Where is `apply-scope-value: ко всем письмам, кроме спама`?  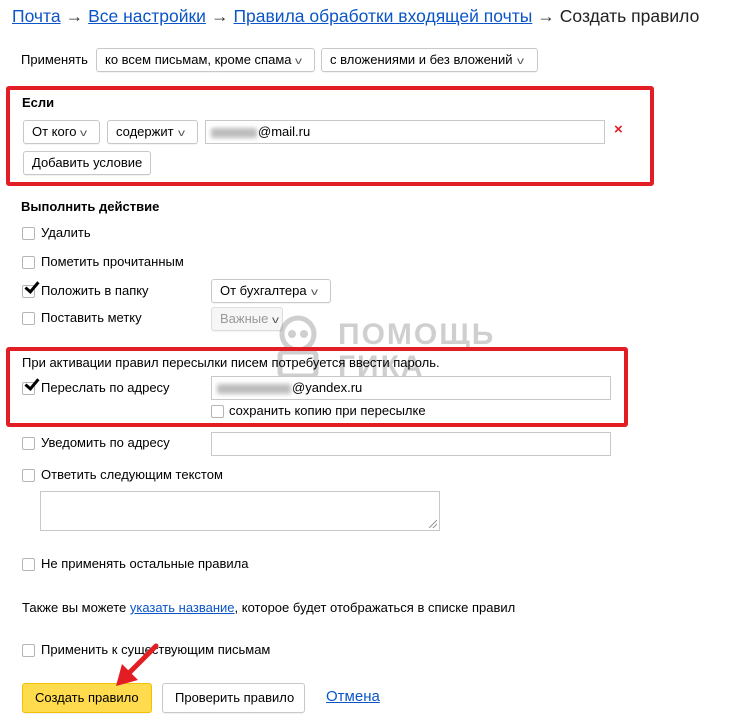 apply-scope-value: ко всем письмам, кроме спама is located at coordinates (198, 59).